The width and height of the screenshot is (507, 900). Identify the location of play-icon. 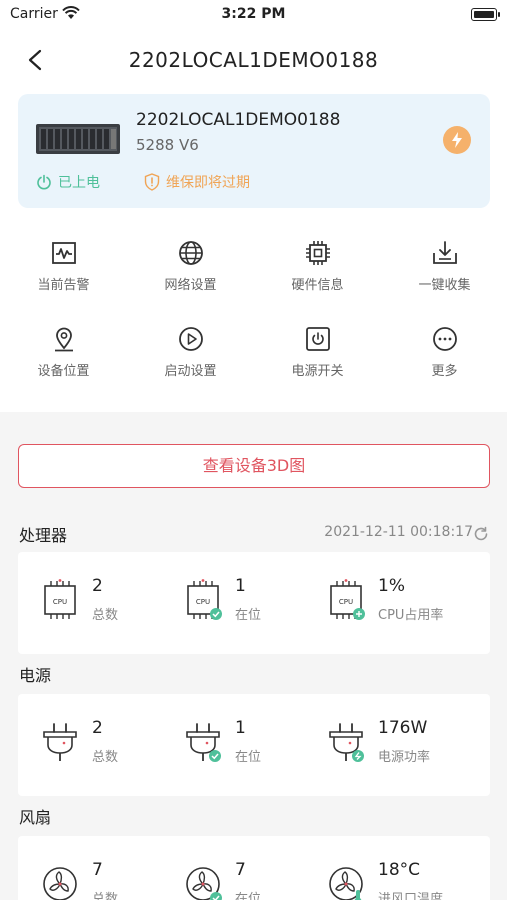
(190, 339).